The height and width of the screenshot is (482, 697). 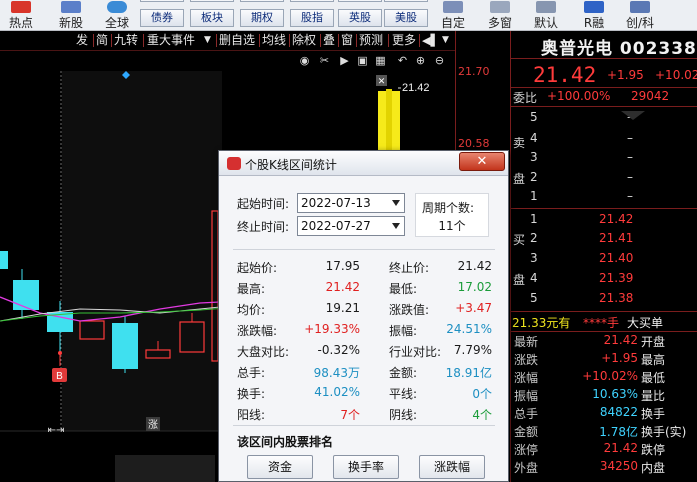 What do you see at coordinates (171, 40) in the screenshot?
I see `chart-menu-item: 重大事件` at bounding box center [171, 40].